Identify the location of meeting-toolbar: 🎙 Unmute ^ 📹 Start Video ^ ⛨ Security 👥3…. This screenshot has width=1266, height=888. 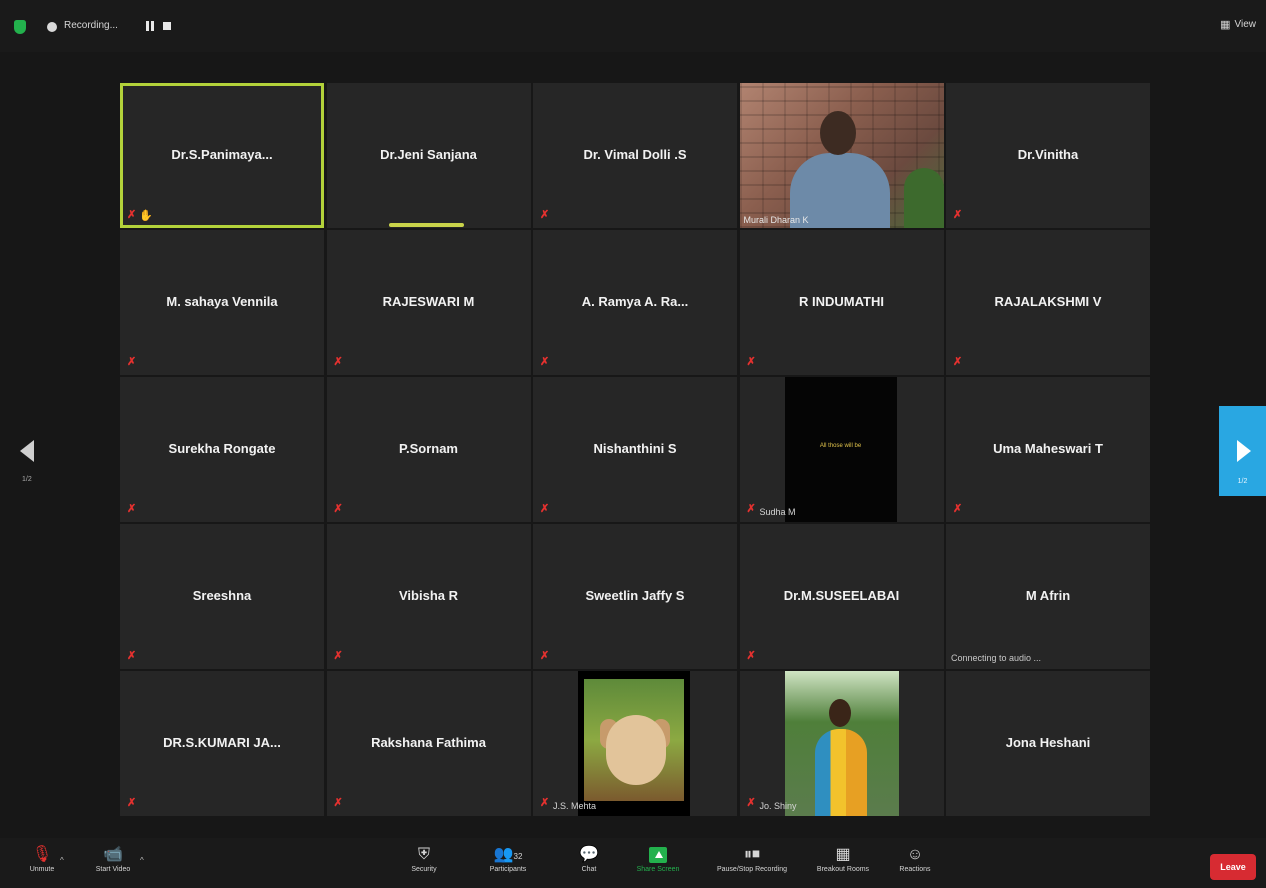
(633, 863).